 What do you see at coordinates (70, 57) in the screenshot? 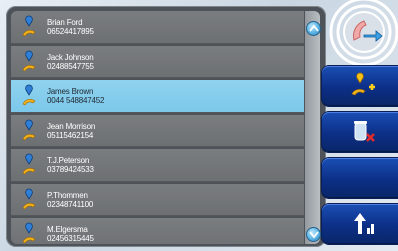
I see `contact-name: Jack Johnson` at bounding box center [70, 57].